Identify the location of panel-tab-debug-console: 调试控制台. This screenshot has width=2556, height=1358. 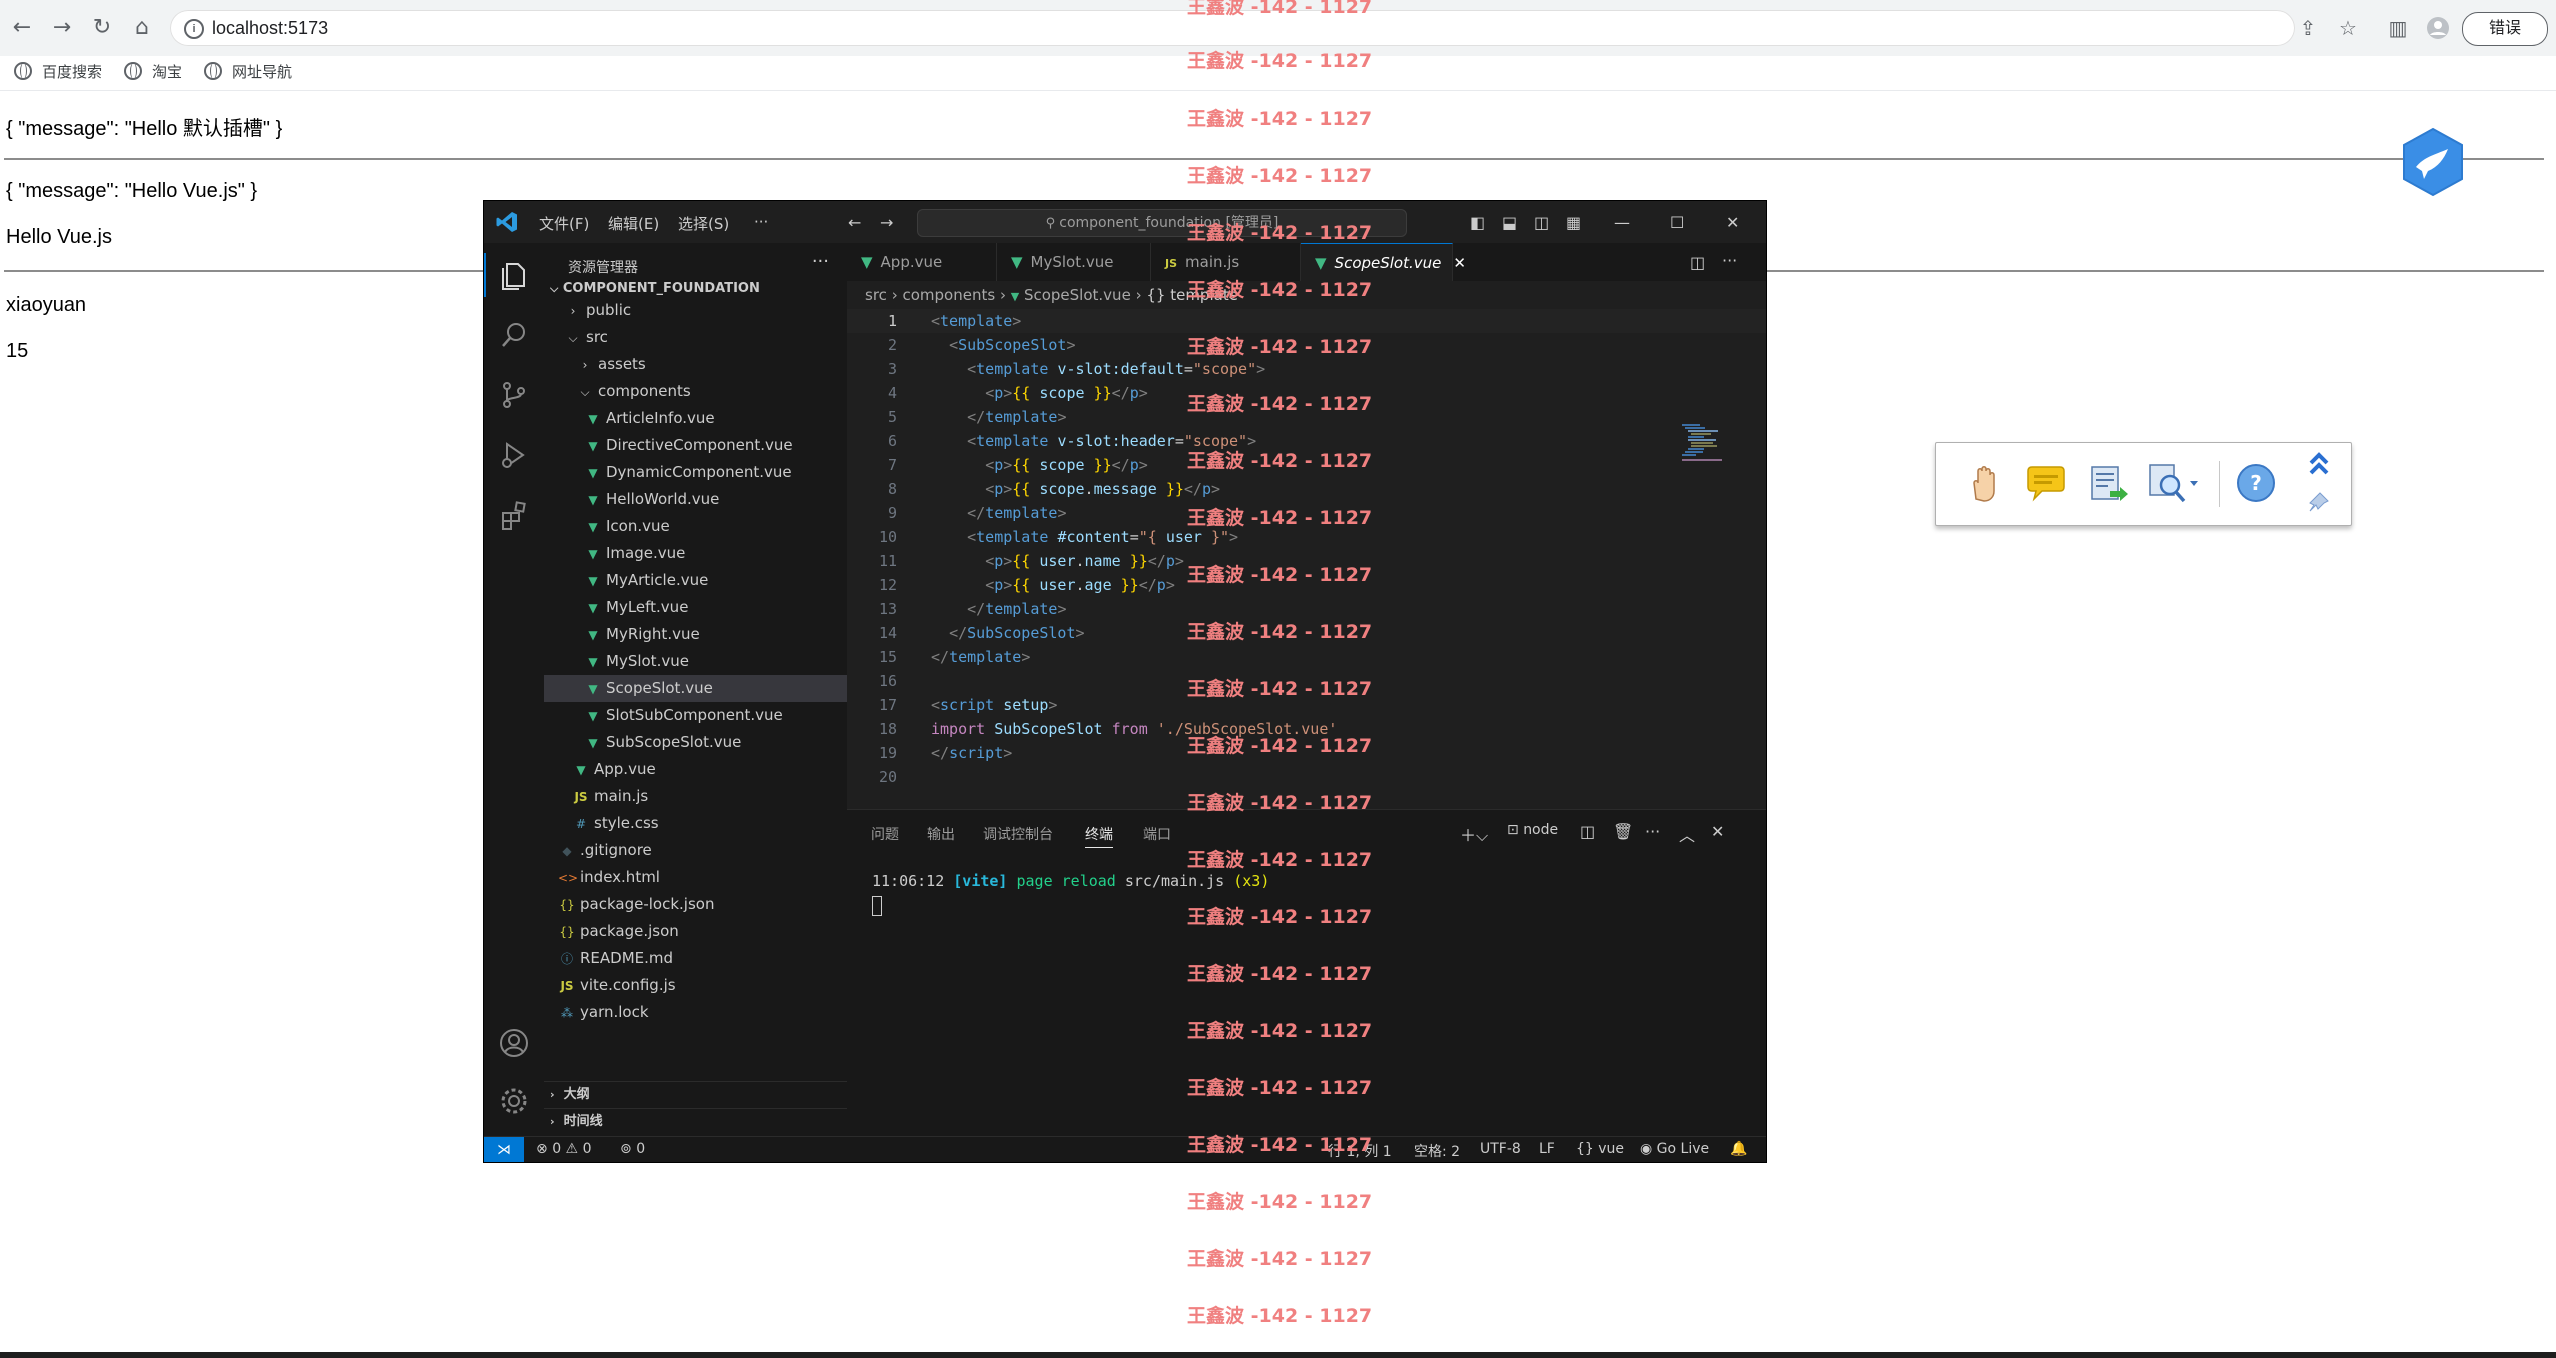
(1018, 834).